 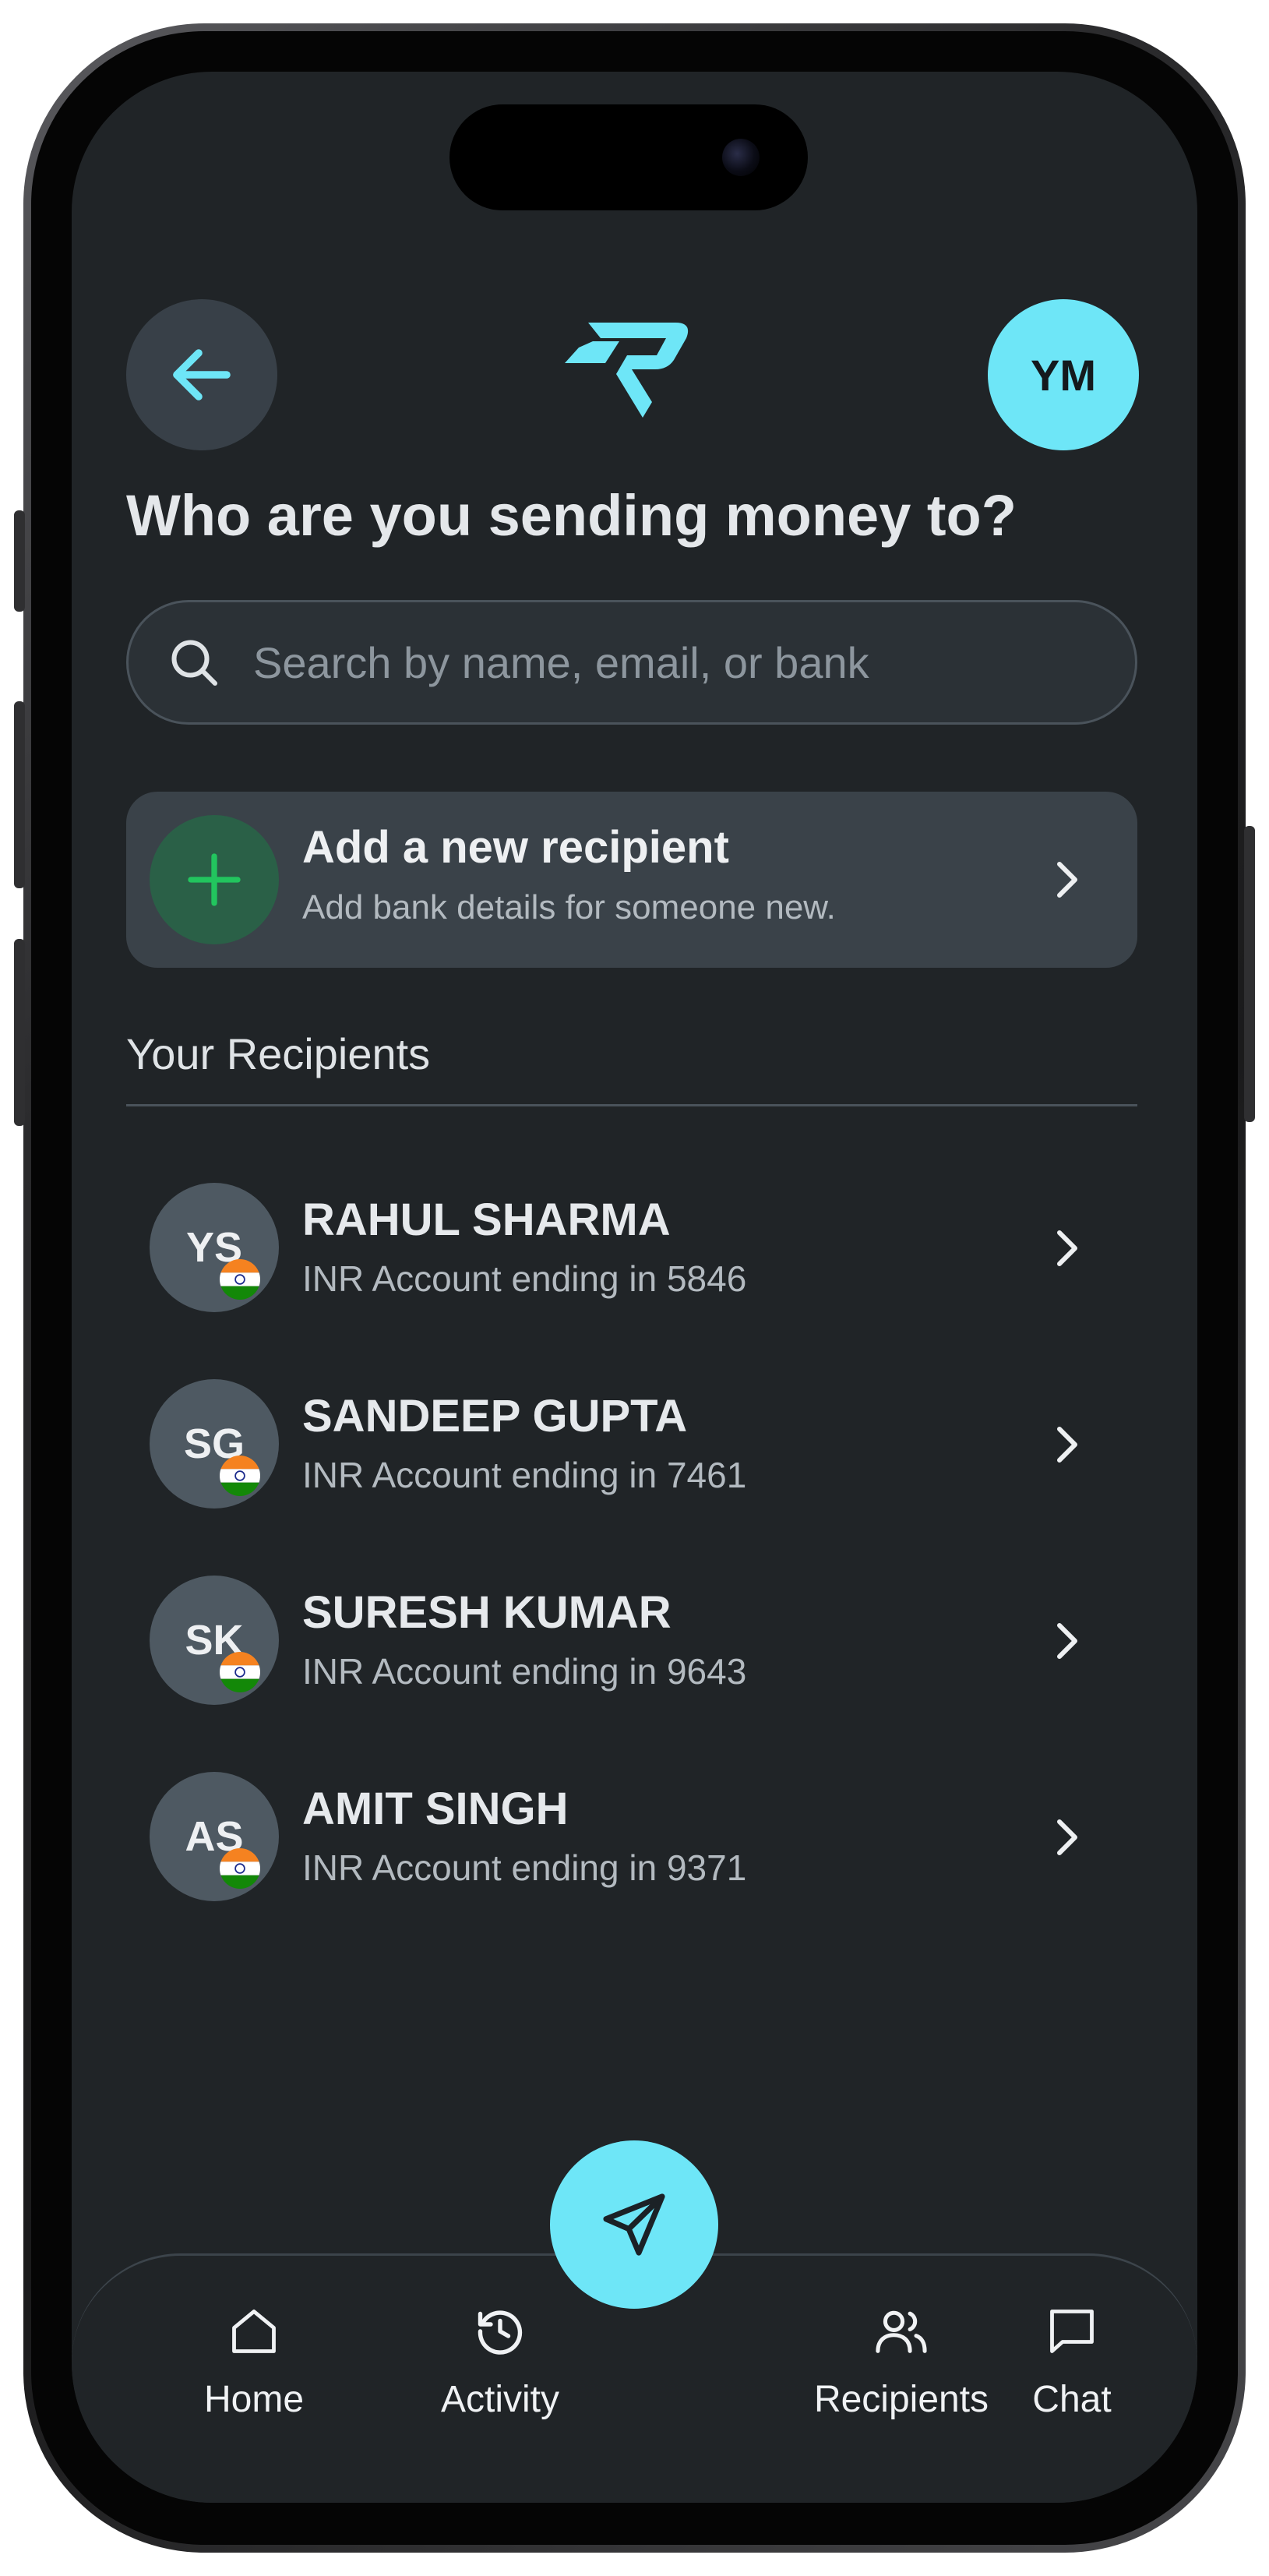 I want to click on nav-label-chat: Chat, so click(x=1072, y=2399).